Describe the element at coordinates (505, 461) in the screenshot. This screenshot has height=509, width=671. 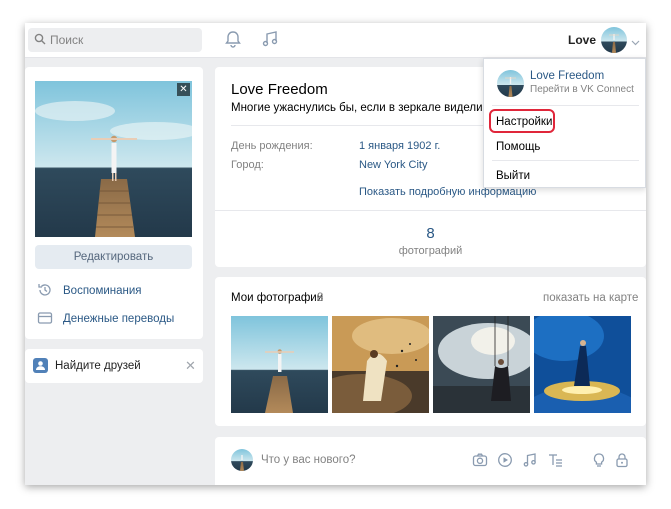
I see `video-icon` at that location.